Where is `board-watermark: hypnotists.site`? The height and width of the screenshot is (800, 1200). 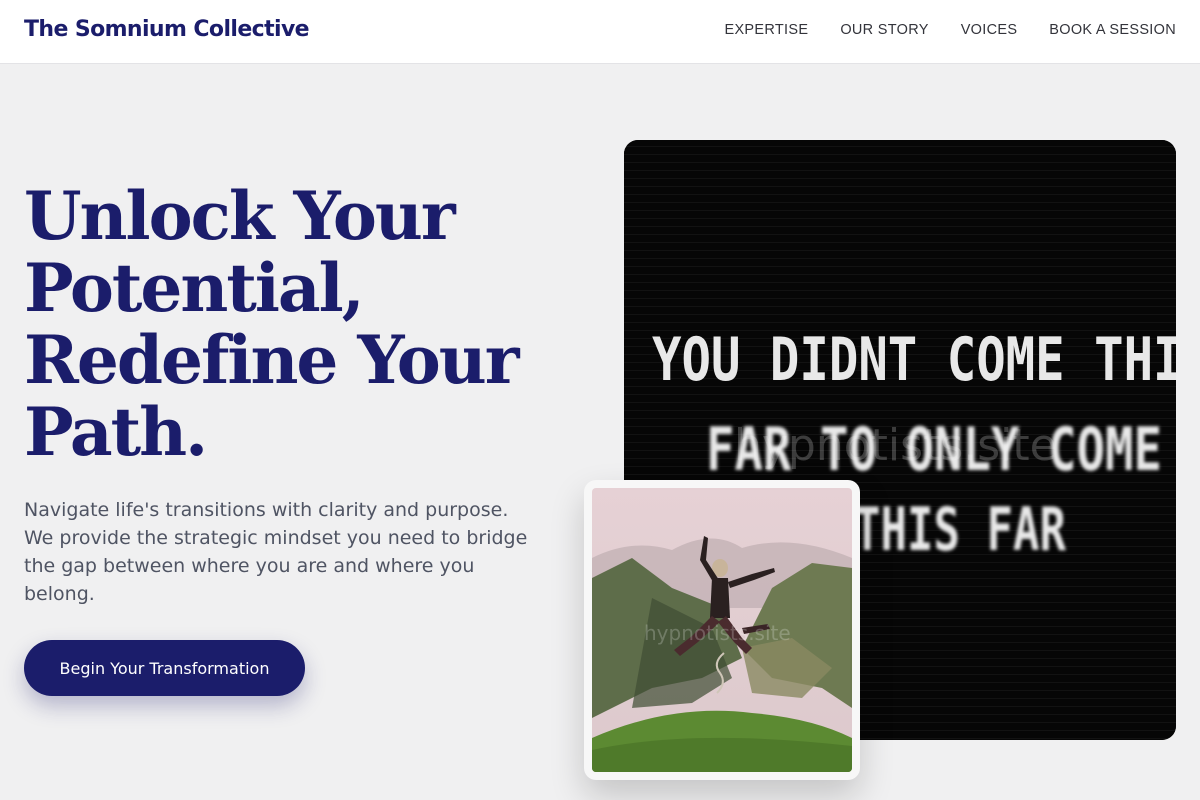
board-watermark: hypnotists.site is located at coordinates (895, 445).